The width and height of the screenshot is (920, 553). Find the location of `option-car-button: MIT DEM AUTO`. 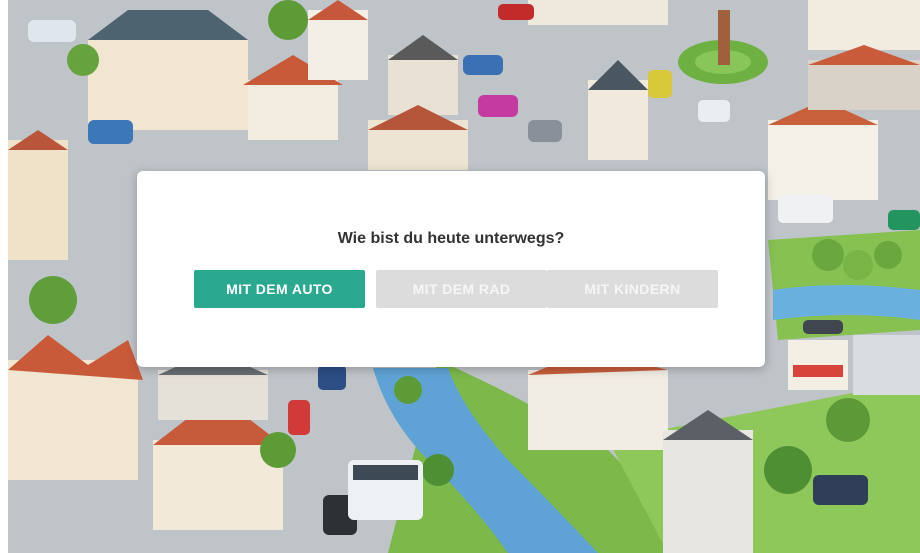

option-car-button: MIT DEM AUTO is located at coordinates (279, 289).